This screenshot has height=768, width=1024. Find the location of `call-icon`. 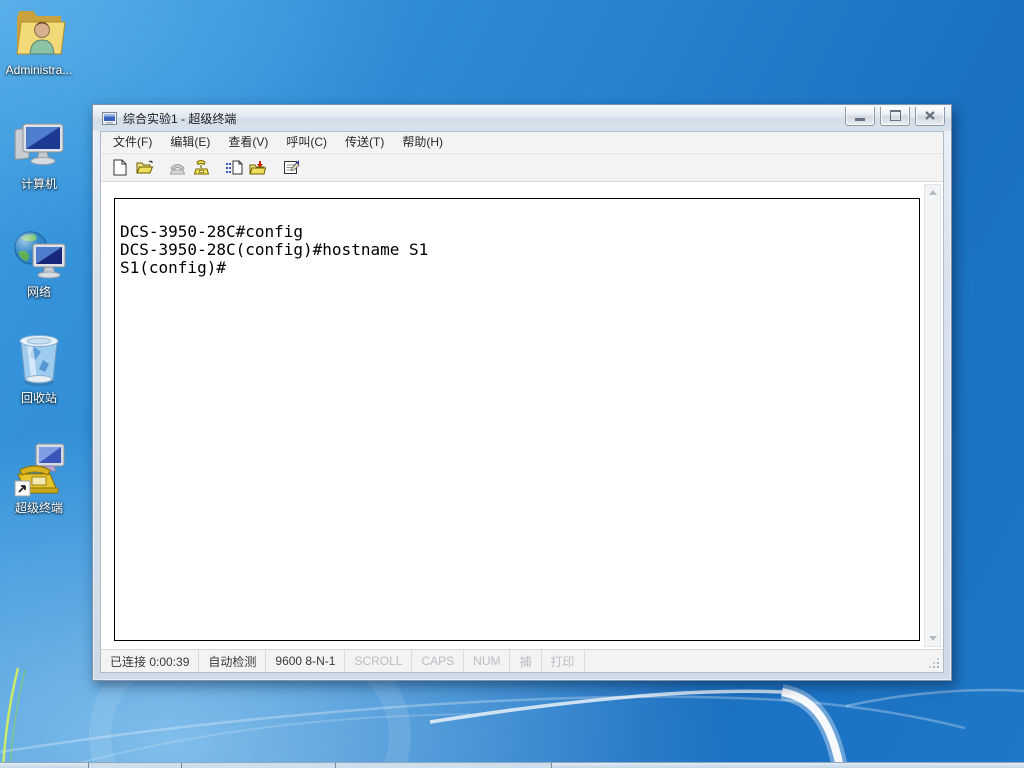

call-icon is located at coordinates (177, 168).